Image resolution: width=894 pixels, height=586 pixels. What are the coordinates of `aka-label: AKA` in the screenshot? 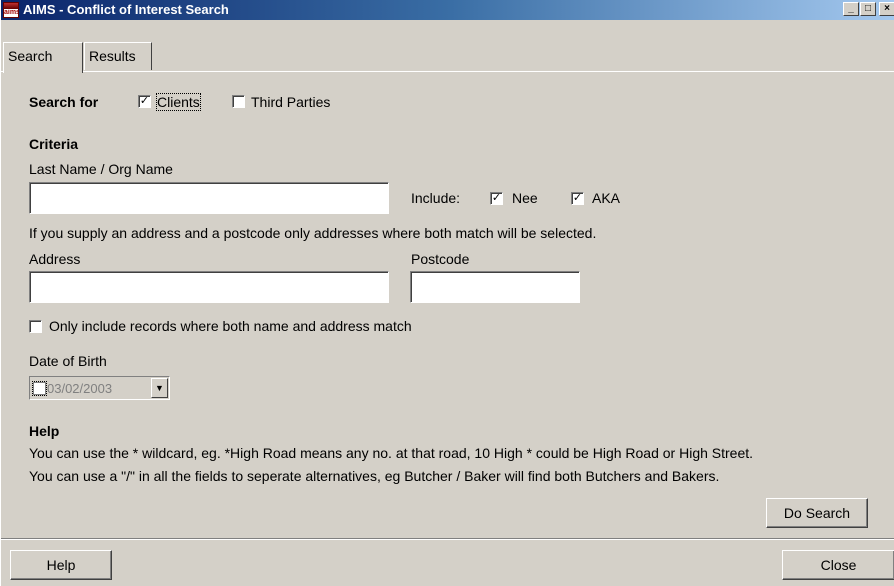 It's located at (606, 198).